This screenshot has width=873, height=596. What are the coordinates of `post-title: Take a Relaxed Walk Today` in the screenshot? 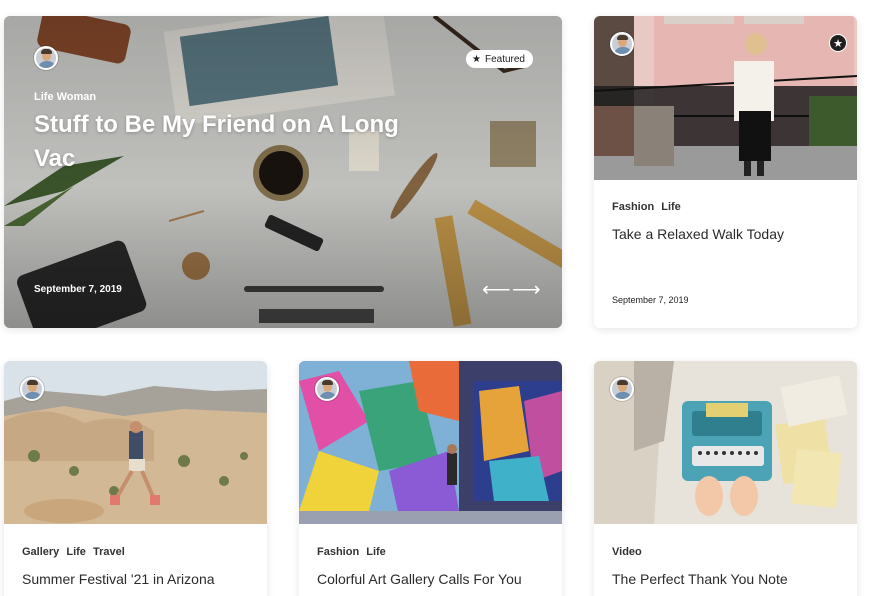 It's located at (698, 234).